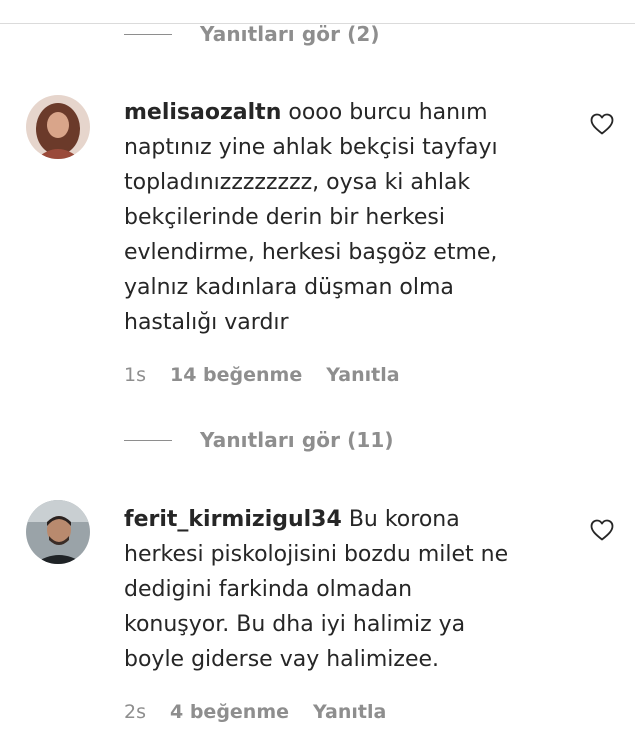 This screenshot has width=635, height=752. What do you see at coordinates (317, 12) in the screenshot?
I see `top-divider` at bounding box center [317, 12].